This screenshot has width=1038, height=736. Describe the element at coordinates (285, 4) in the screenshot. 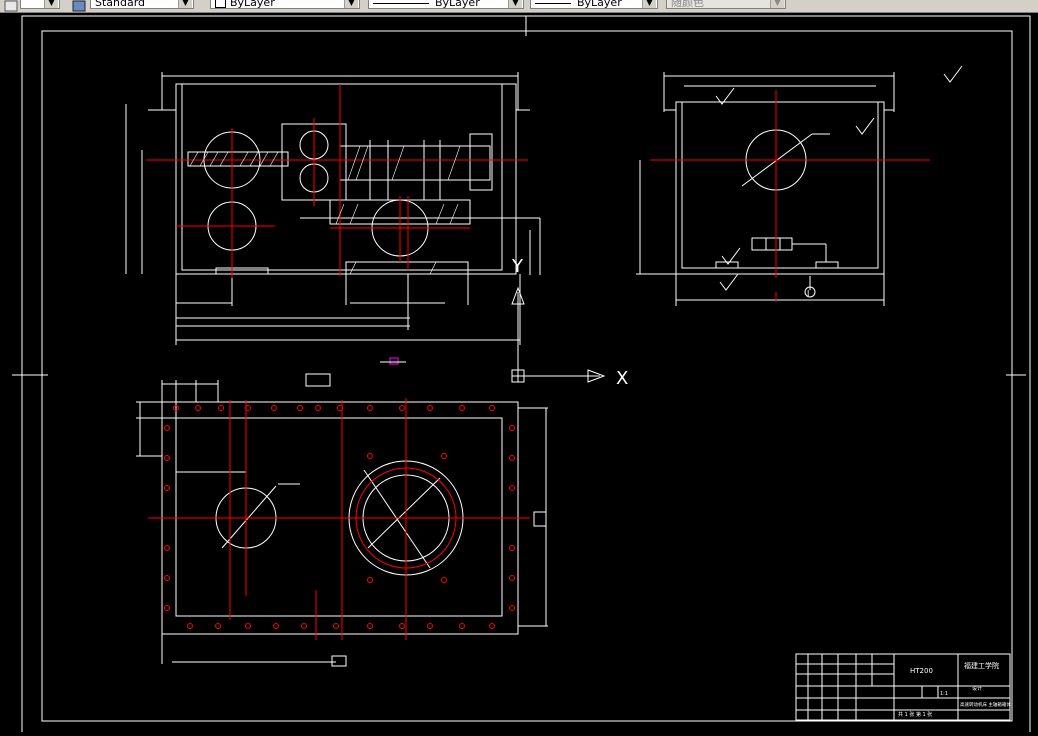

I see `layer-color-dropdown: ByLayer ▼` at that location.